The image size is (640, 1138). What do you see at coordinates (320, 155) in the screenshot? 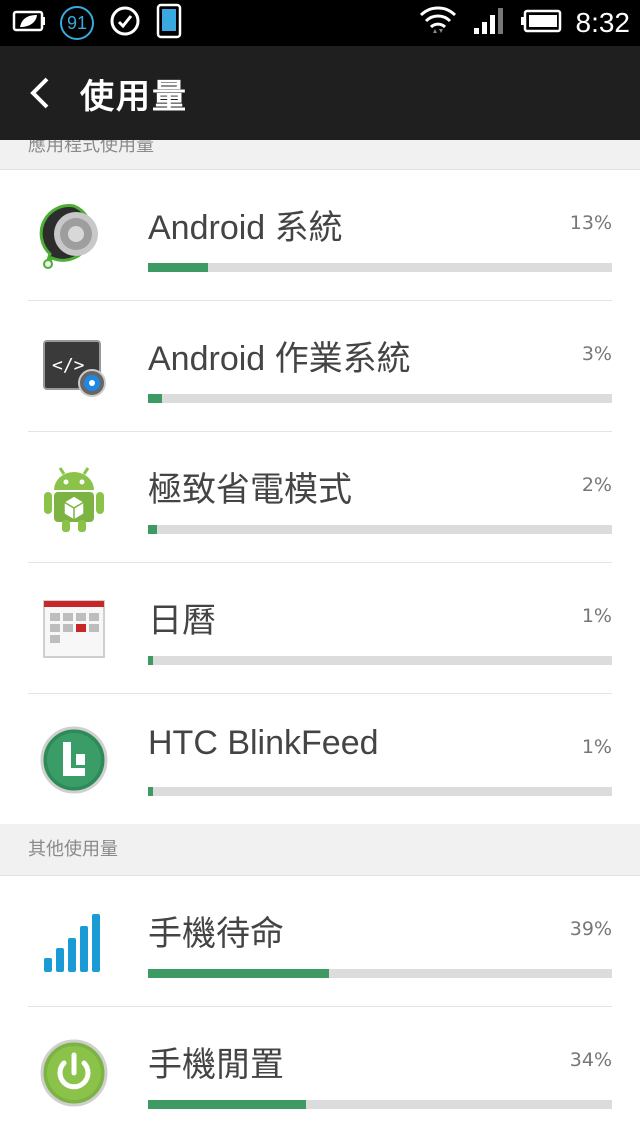
I see `section-header-apps: 應用程式使用量` at bounding box center [320, 155].